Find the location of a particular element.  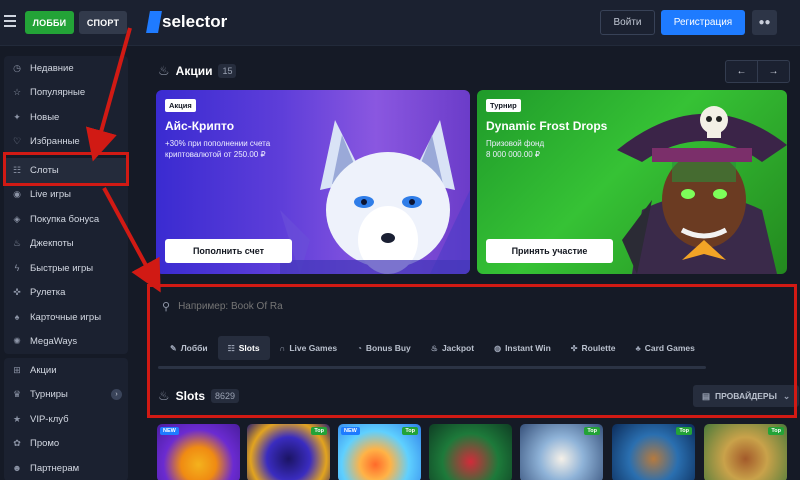

sidebar-item-card-games: ♠ Карточные игры is located at coordinates (66, 317).